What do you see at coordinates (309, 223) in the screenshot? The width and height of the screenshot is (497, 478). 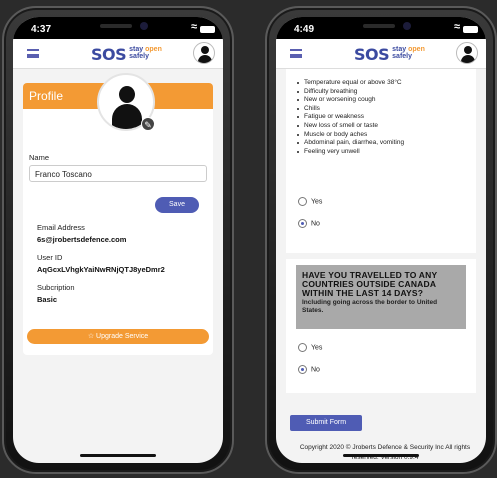 I see `symptoms-no-option: No` at bounding box center [309, 223].